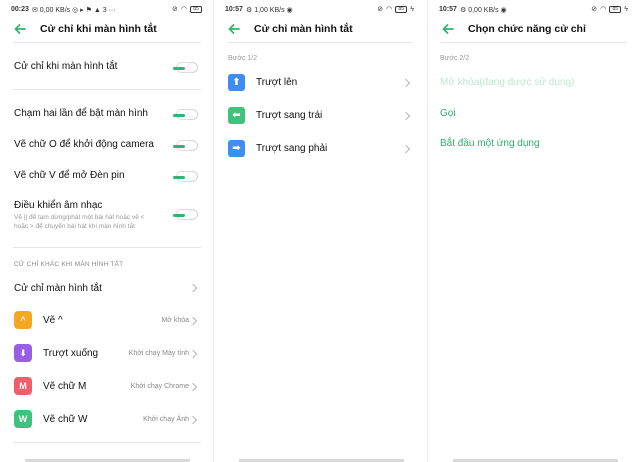 This screenshot has height=462, width=640. Describe the element at coordinates (71, 353) in the screenshot. I see `gesture-label: Trượt xuống` at that location.